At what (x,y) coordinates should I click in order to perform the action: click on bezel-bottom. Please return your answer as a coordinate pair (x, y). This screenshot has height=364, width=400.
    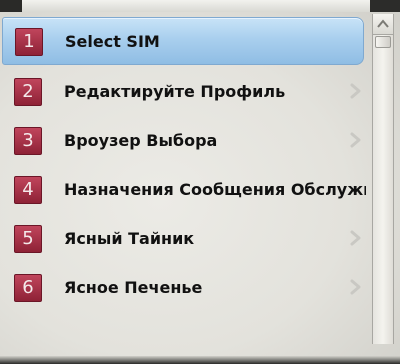
    Looking at the image, I should click on (200, 360).